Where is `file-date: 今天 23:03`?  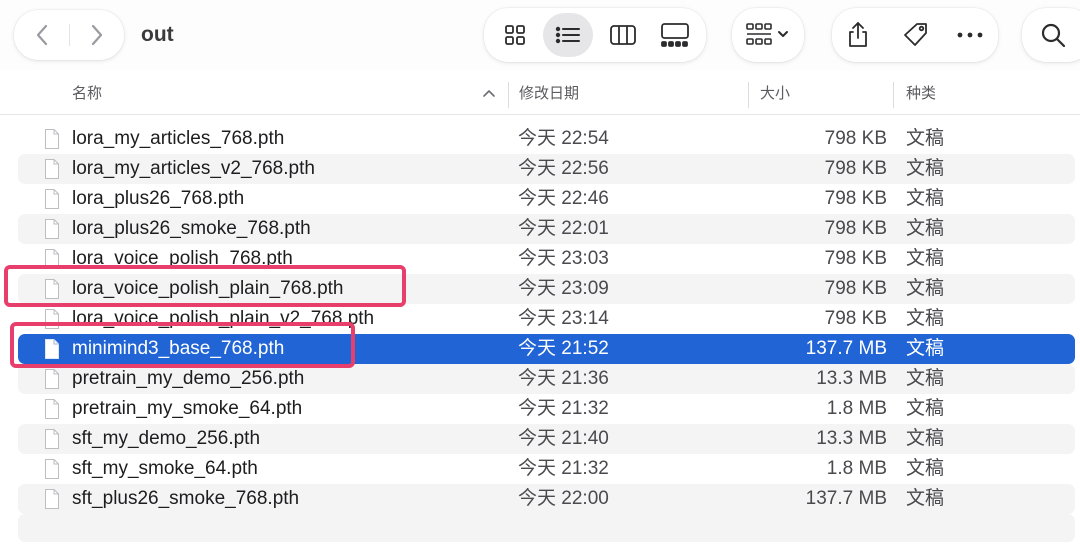 file-date: 今天 23:03 is located at coordinates (563, 258).